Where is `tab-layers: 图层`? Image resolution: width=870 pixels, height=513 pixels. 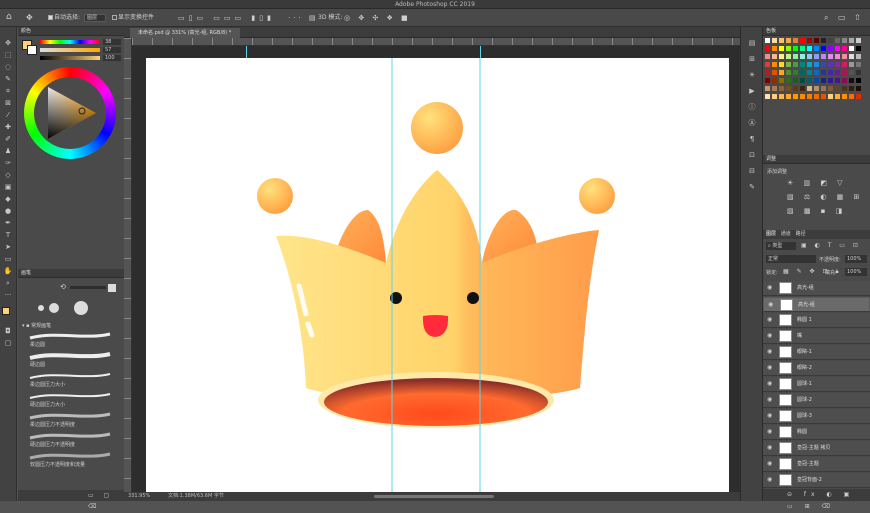
tab-layers: 图层 is located at coordinates (771, 234).